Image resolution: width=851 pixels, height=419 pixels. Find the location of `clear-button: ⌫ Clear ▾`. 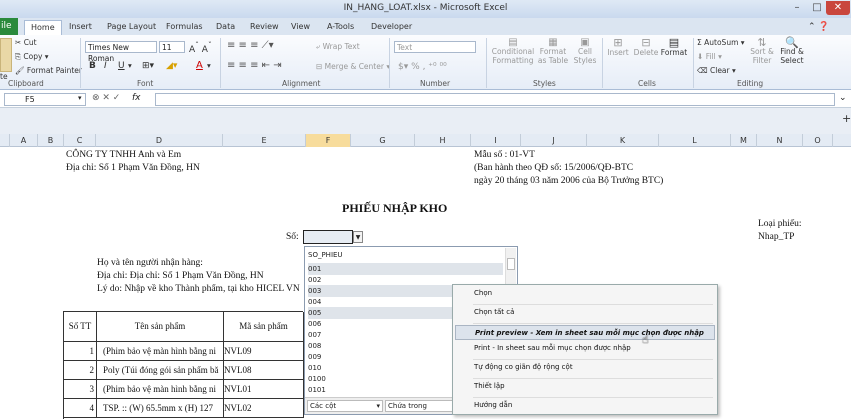

clear-button: ⌫ Clear ▾ is located at coordinates (716, 70).